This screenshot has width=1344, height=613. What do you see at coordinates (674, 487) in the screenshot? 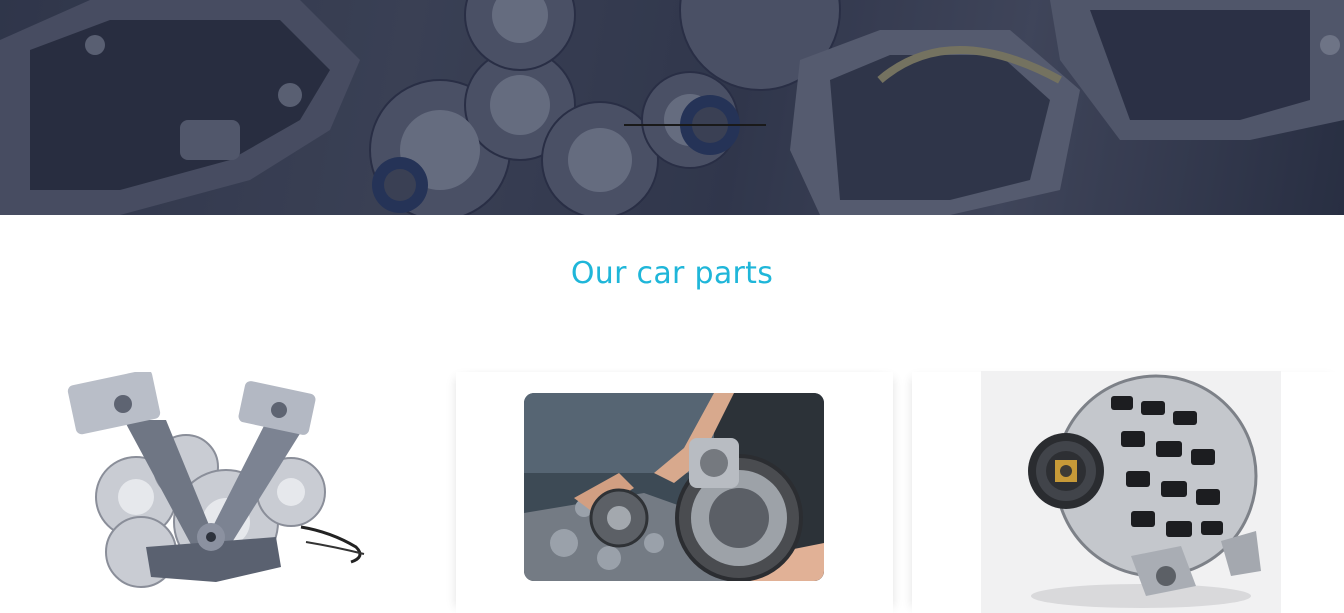
I see `gearbox-repair-image` at bounding box center [674, 487].